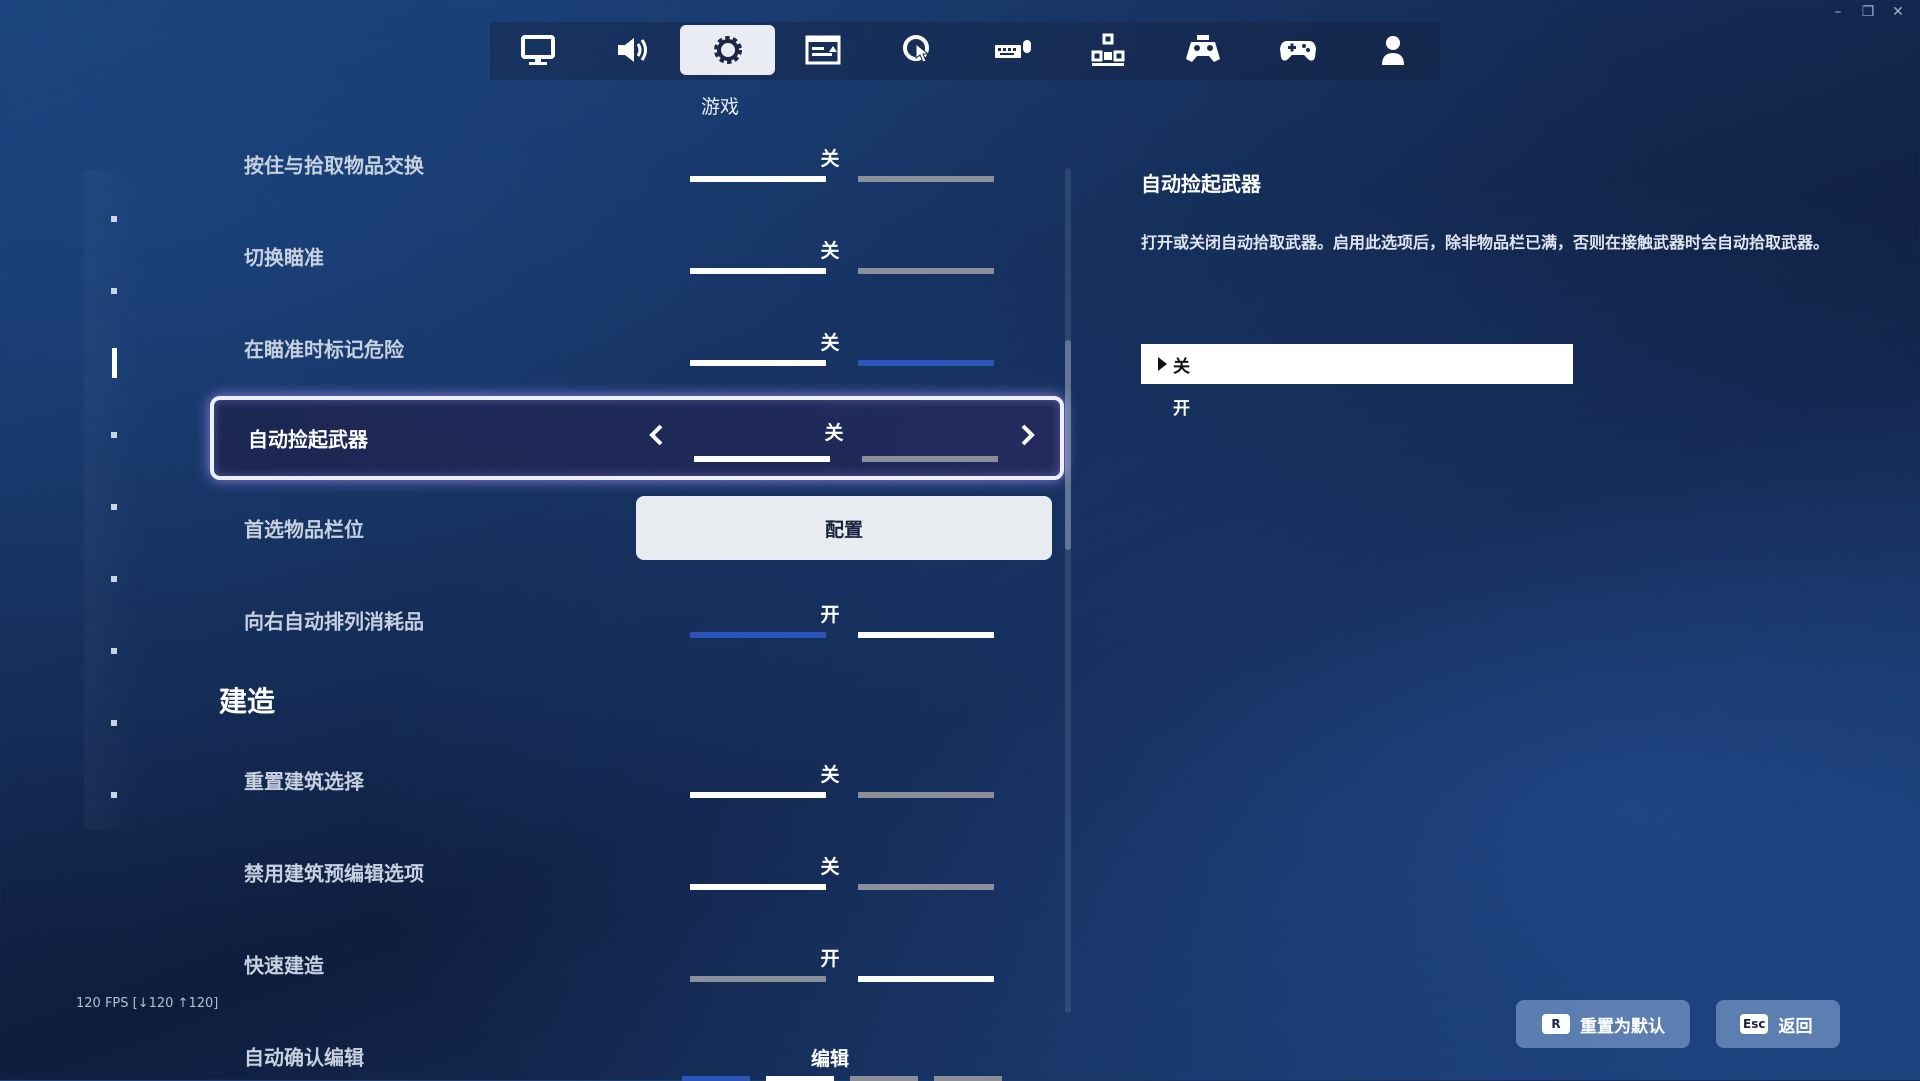 The height and width of the screenshot is (1081, 1920). What do you see at coordinates (1068, 445) in the screenshot?
I see `list-scrollbar-thumb` at bounding box center [1068, 445].